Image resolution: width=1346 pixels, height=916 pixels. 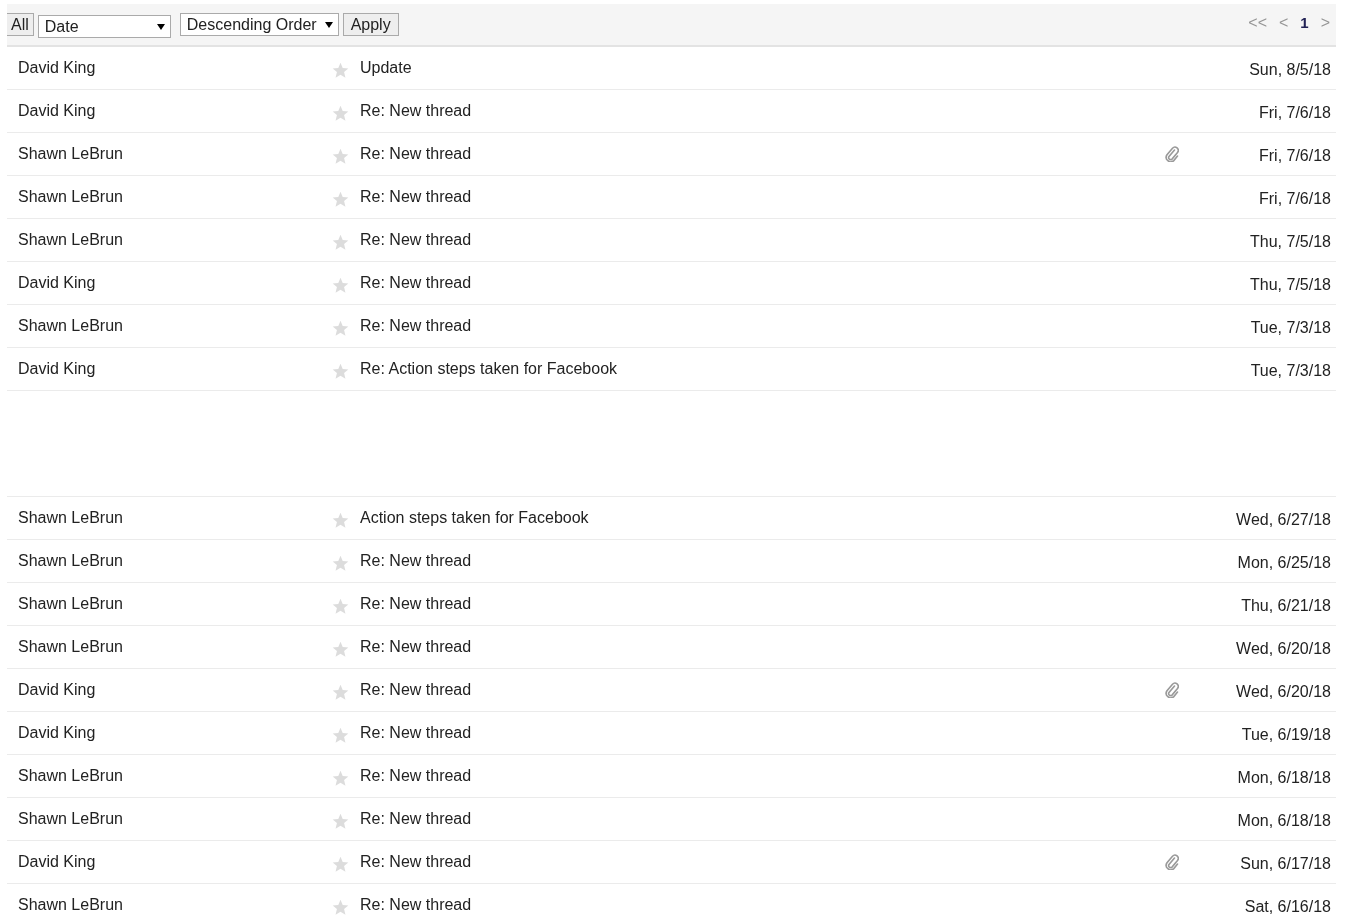 I want to click on email-row: David King Re: New thread Sun, 6/17/18, so click(x=671, y=862).